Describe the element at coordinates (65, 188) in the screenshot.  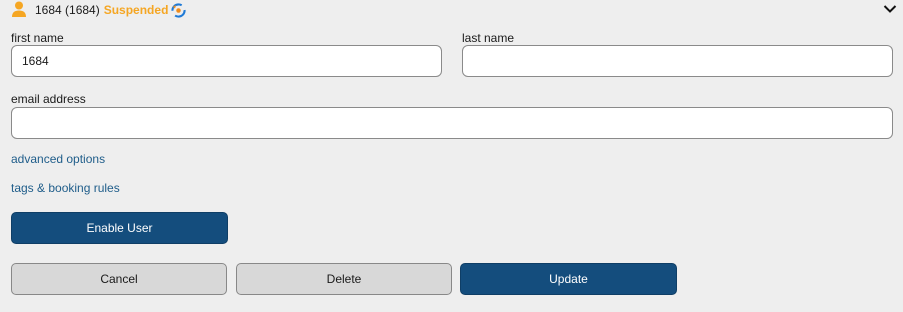
I see `tags-booking-rules-link: tags & booking rules` at that location.